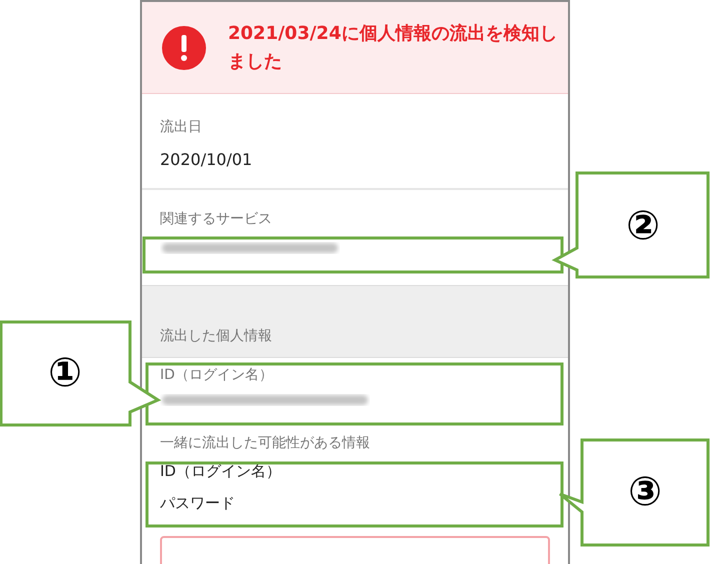 The height and width of the screenshot is (564, 710). I want to click on info-item: ID（ログイン名）, so click(221, 471).